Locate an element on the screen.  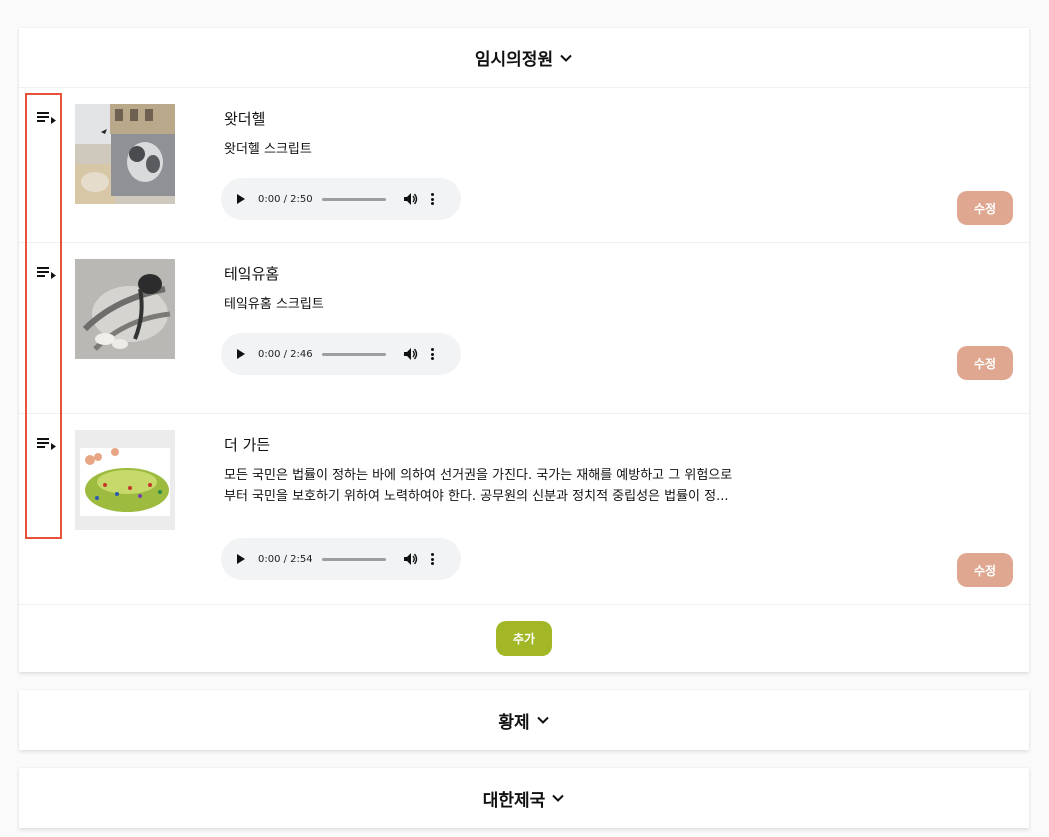
section-card-2: 황제 is located at coordinates (524, 720).